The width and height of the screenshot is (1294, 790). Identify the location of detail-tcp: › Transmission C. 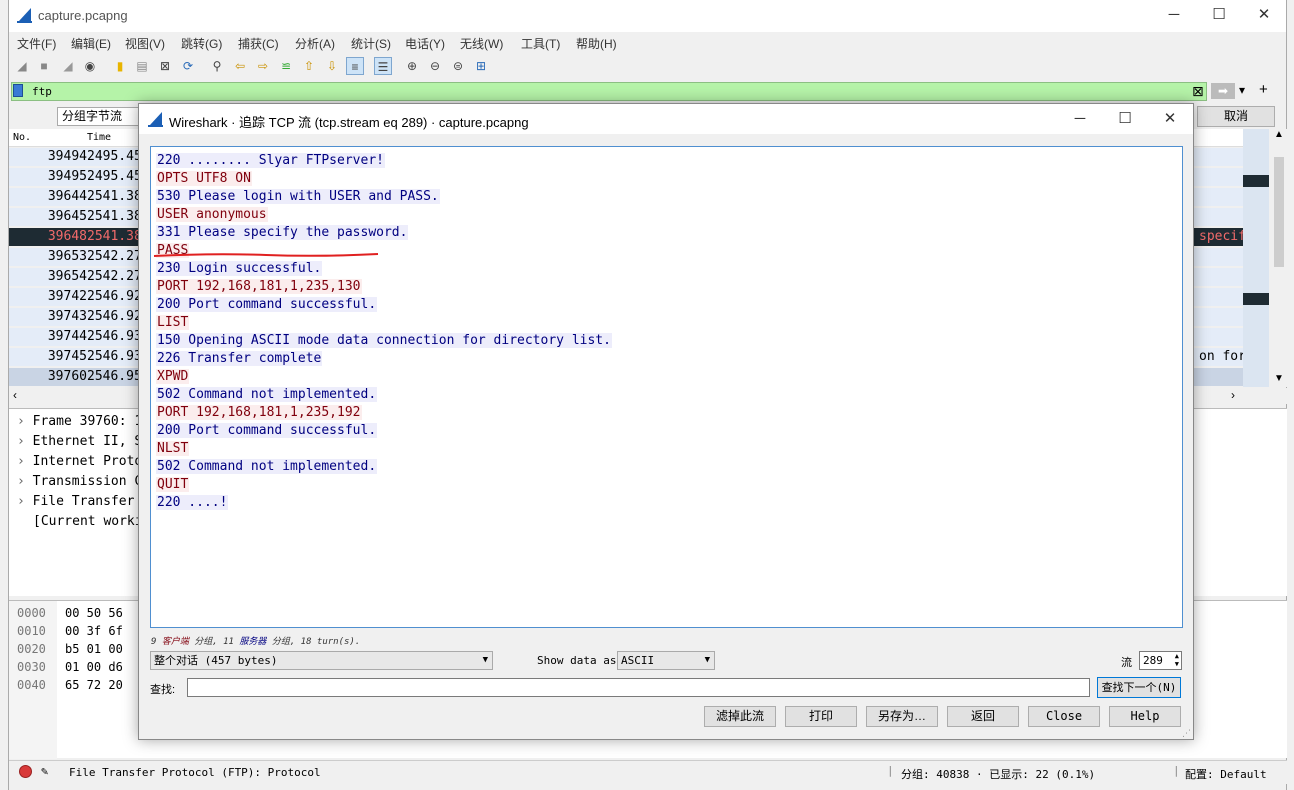
(79, 481).